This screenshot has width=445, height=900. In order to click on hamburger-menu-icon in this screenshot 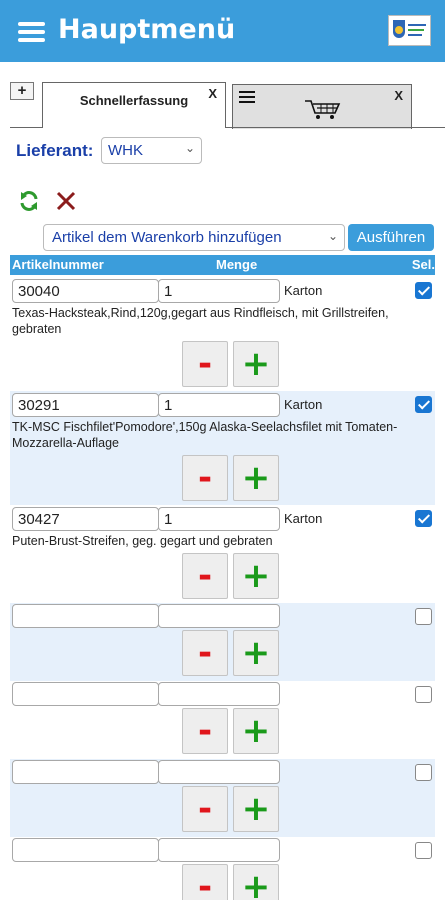, I will do `click(31, 32)`.